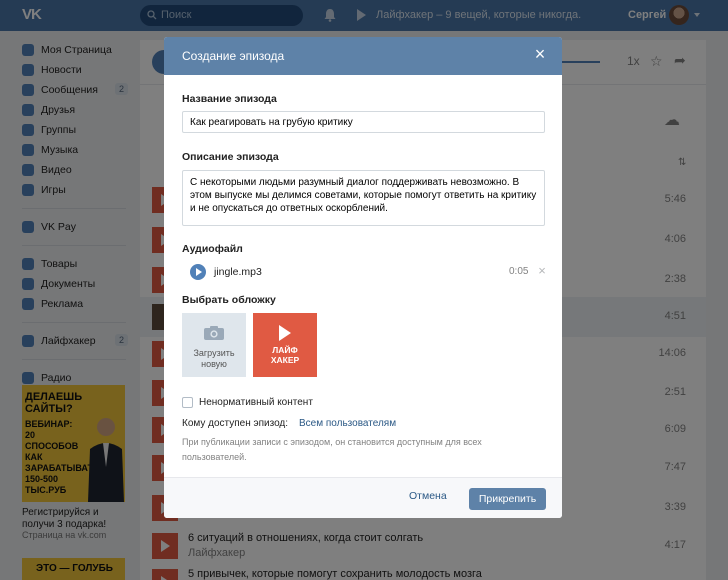  I want to click on explicit-content-label: Ненормативный контент, so click(256, 402).